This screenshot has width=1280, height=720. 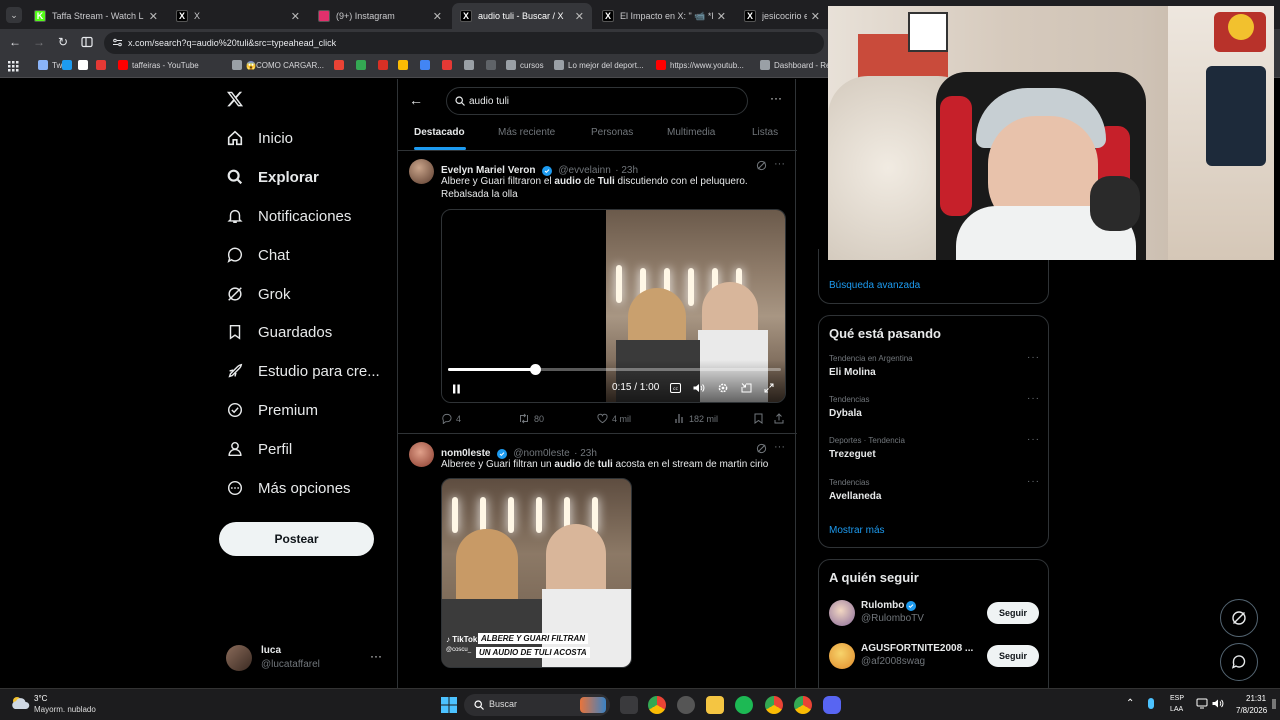 What do you see at coordinates (451, 418) in the screenshot?
I see `reply-button: 4` at bounding box center [451, 418].